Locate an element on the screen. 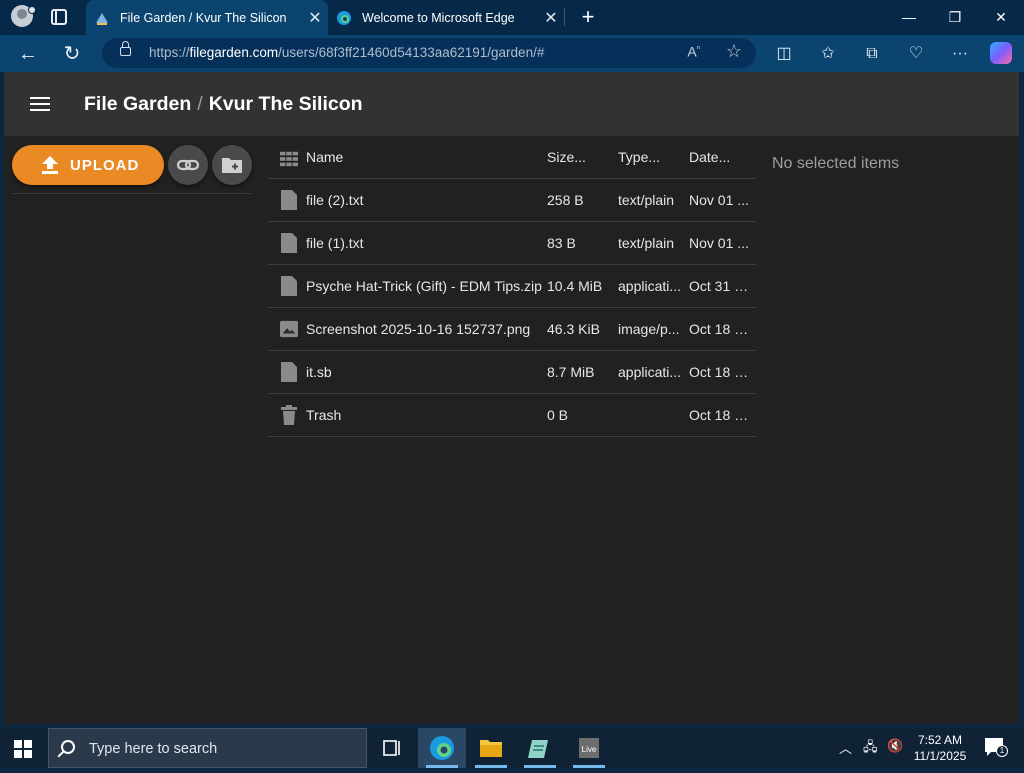 The width and height of the screenshot is (1024, 773). notification-badge: 1 is located at coordinates (1002, 751).